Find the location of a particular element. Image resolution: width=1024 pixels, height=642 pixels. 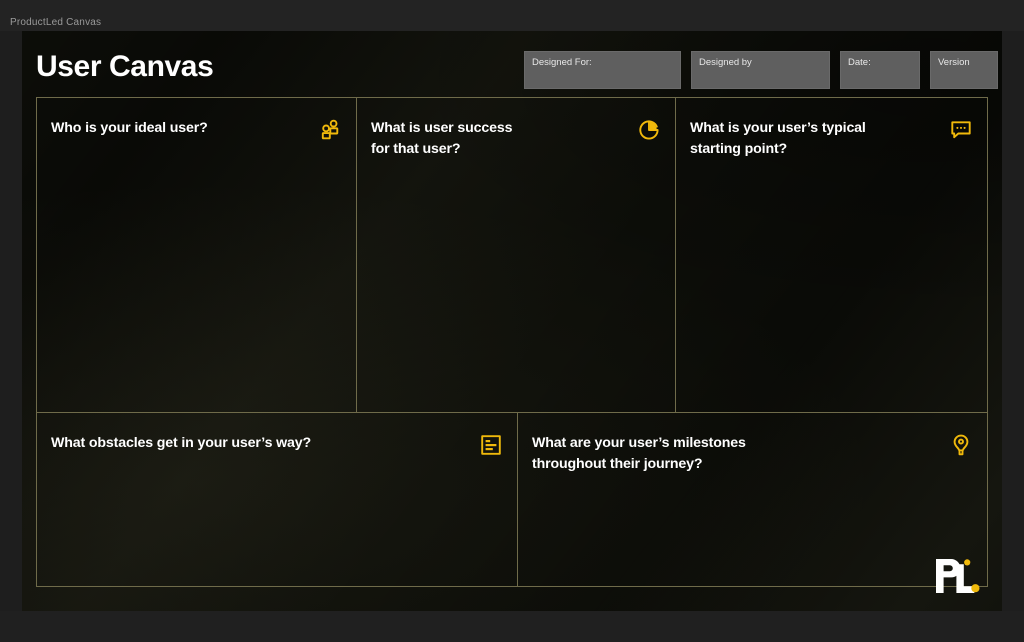

cell-ideal-user-title: Who is your ideal user? is located at coordinates (129, 128).